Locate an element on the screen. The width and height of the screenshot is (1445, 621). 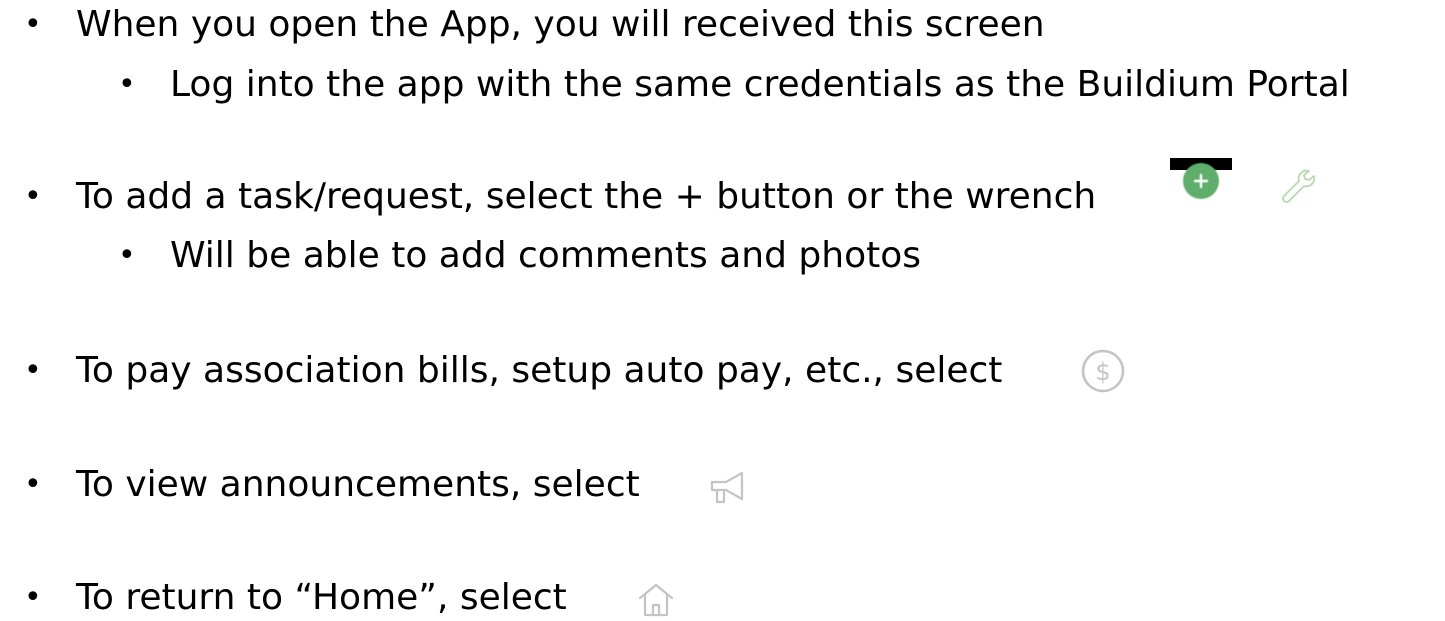
dollar-circle-icon: $ is located at coordinates (1103, 371).